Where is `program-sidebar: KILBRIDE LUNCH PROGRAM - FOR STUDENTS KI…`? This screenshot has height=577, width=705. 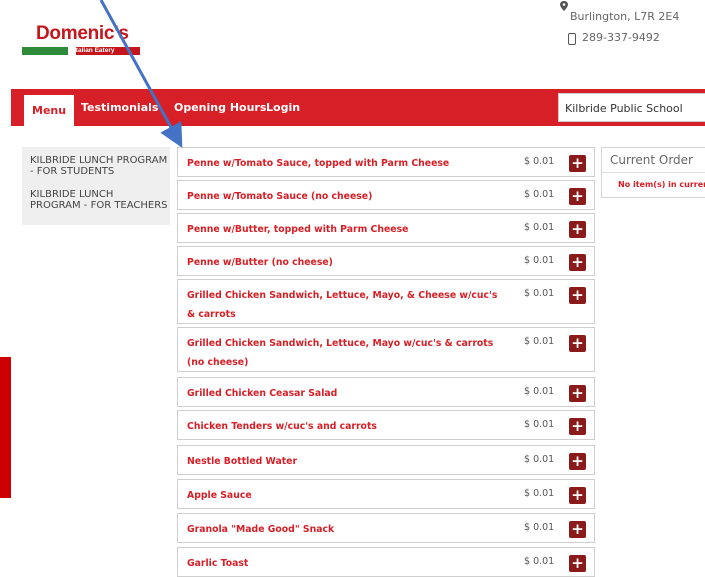 program-sidebar: KILBRIDE LUNCH PROGRAM - FOR STUDENTS KI… is located at coordinates (96, 186).